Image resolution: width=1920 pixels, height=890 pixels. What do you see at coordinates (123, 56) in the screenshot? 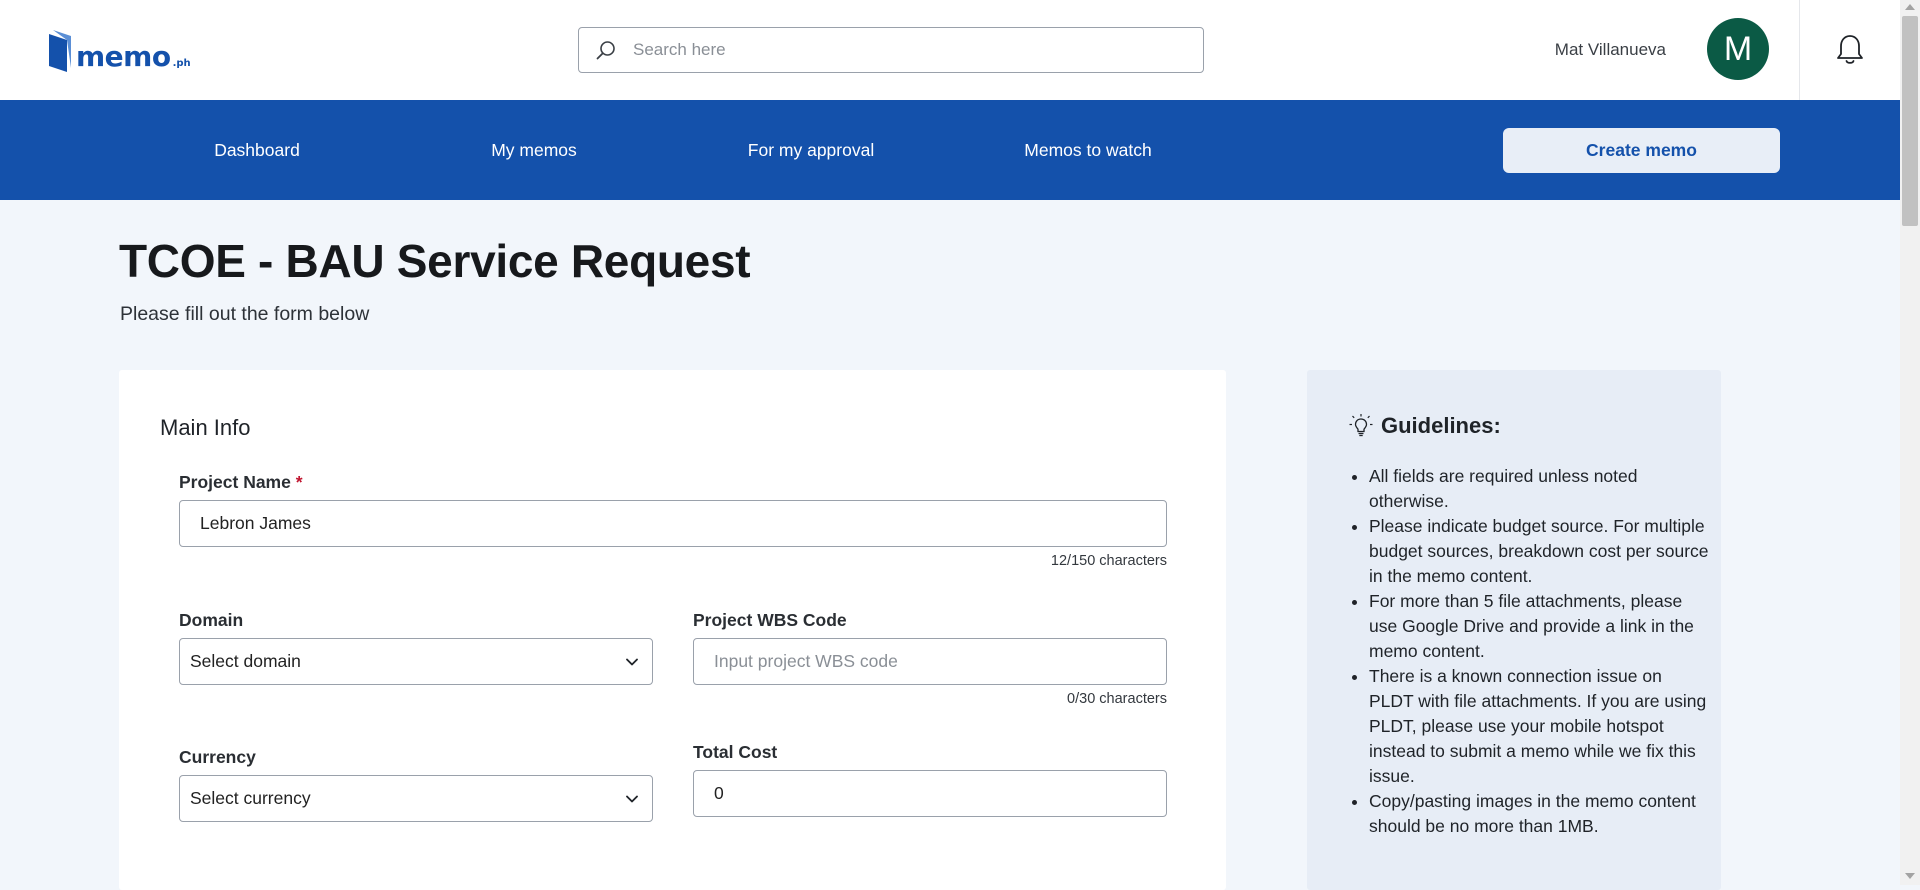
I see `logo-text: memo` at bounding box center [123, 56].